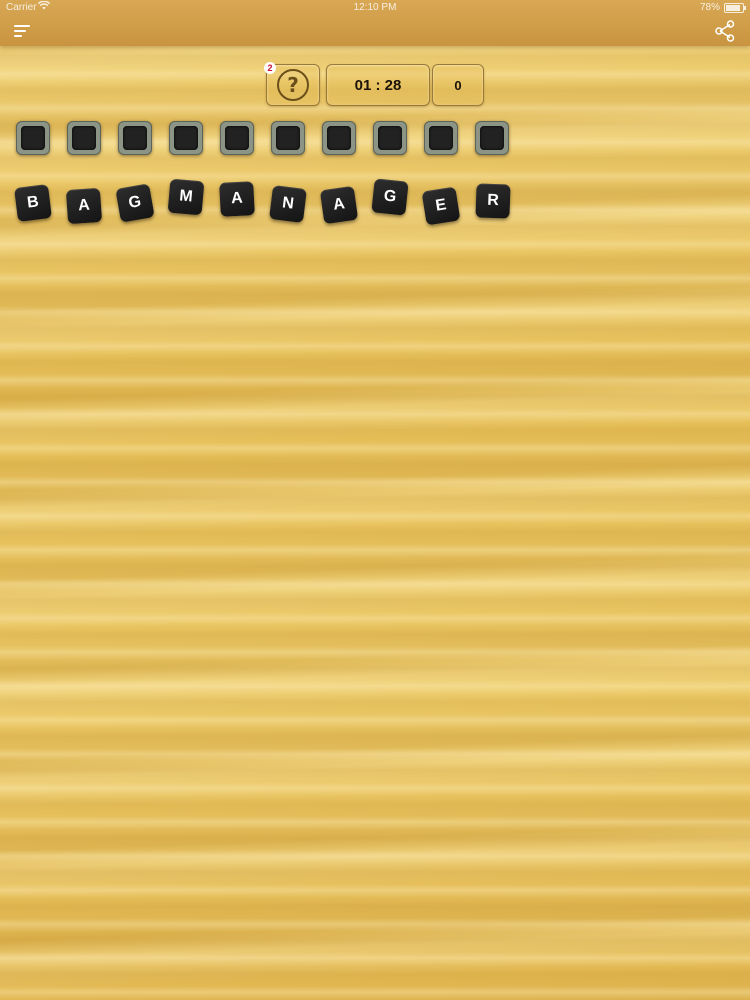 Image resolution: width=750 pixels, height=1000 pixels. I want to click on battery-percent: 78%, so click(709, 7).